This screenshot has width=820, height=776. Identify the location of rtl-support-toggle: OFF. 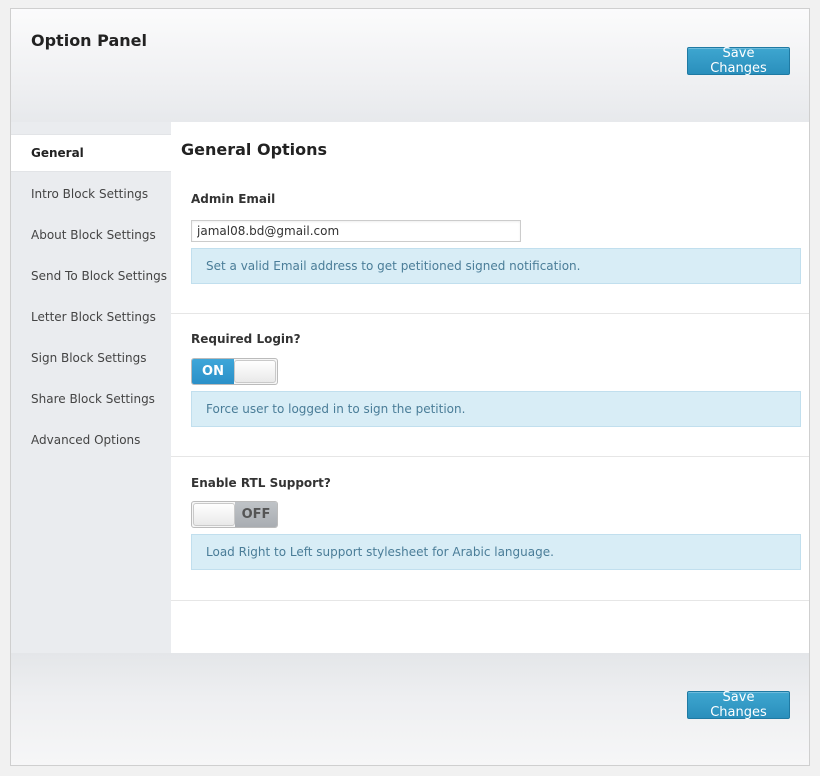
(234, 514).